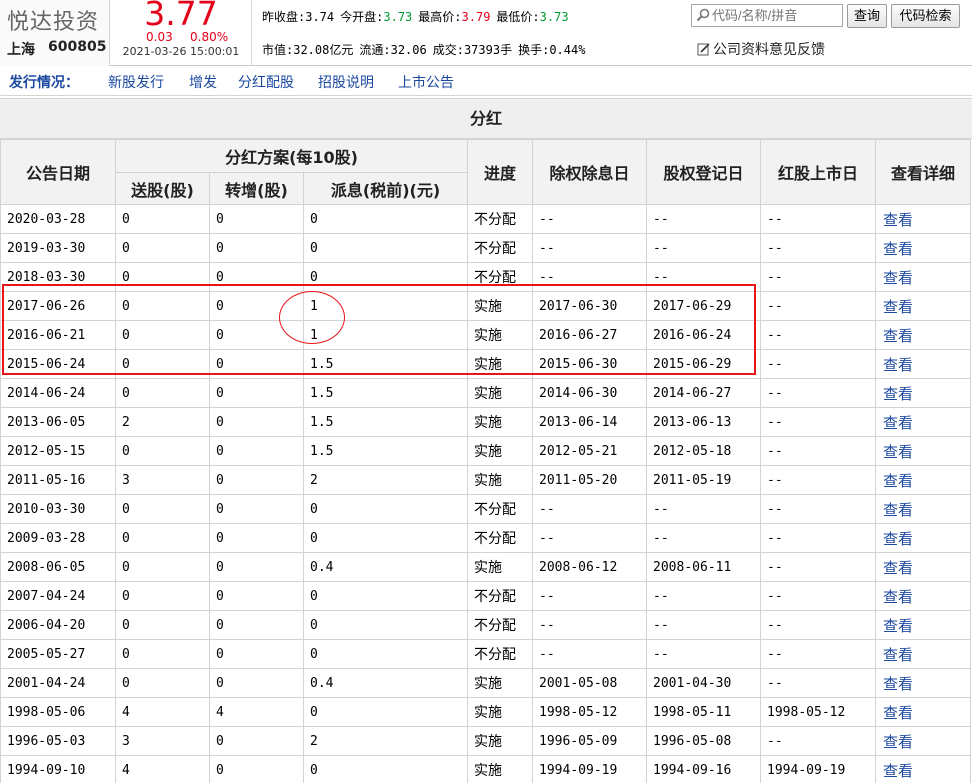  What do you see at coordinates (385, 741) in the screenshot?
I see `cell-dividend: 2` at bounding box center [385, 741].